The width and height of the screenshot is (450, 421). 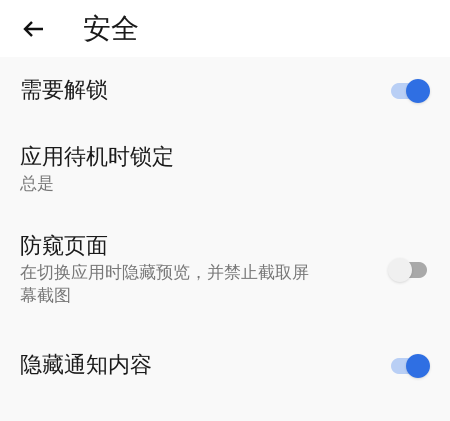 I want to click on setting-title: 应用待机时锁定, so click(x=97, y=158).